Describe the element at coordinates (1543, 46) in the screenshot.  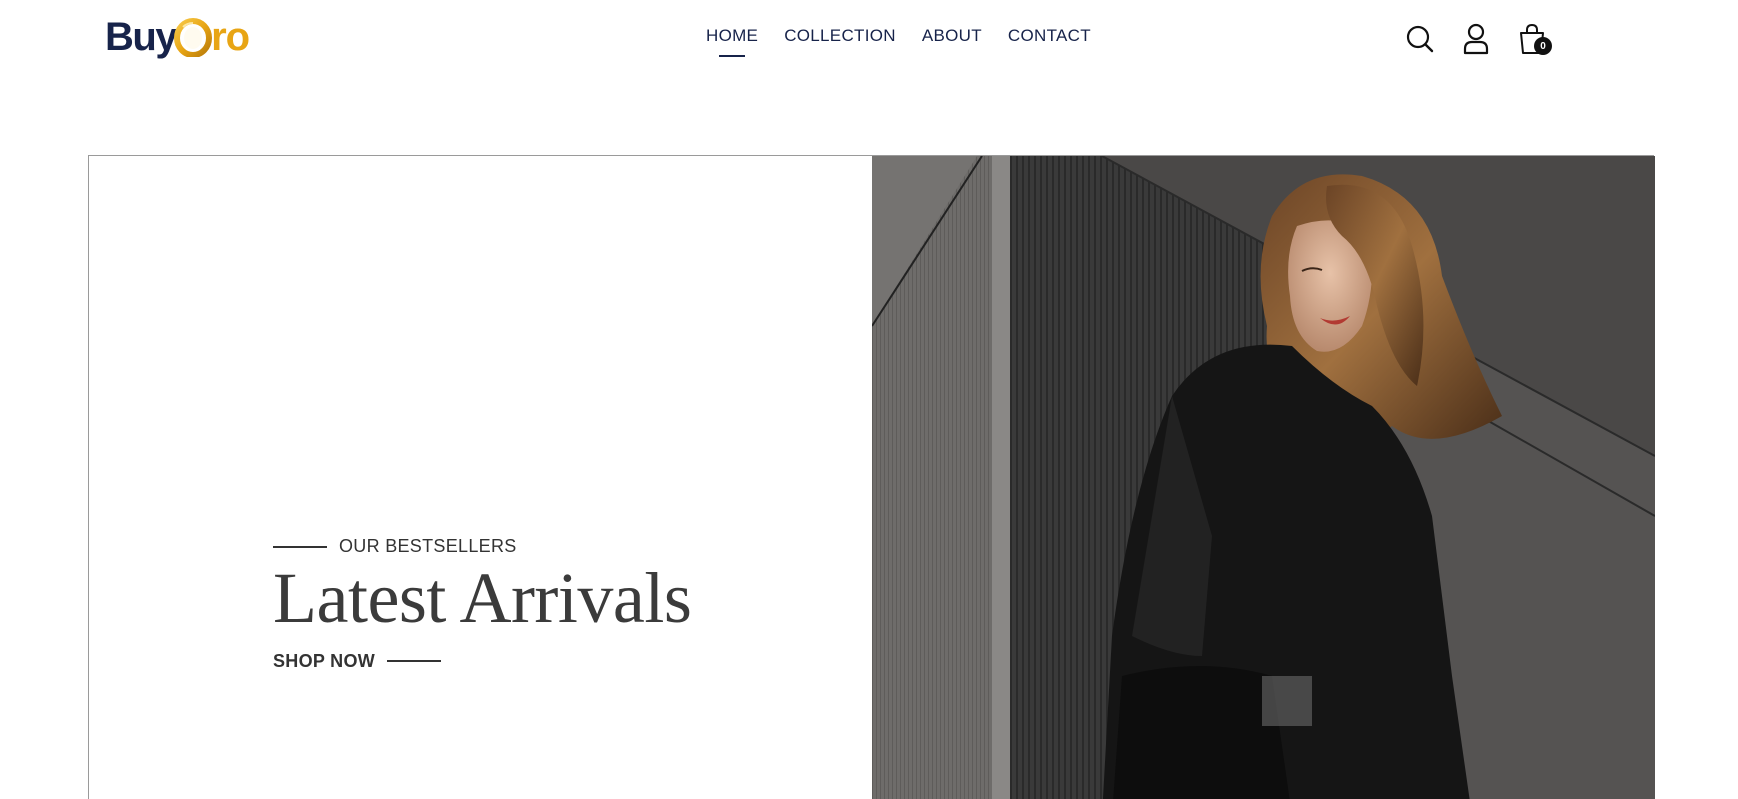
I see `cart-count-badge: 0` at that location.